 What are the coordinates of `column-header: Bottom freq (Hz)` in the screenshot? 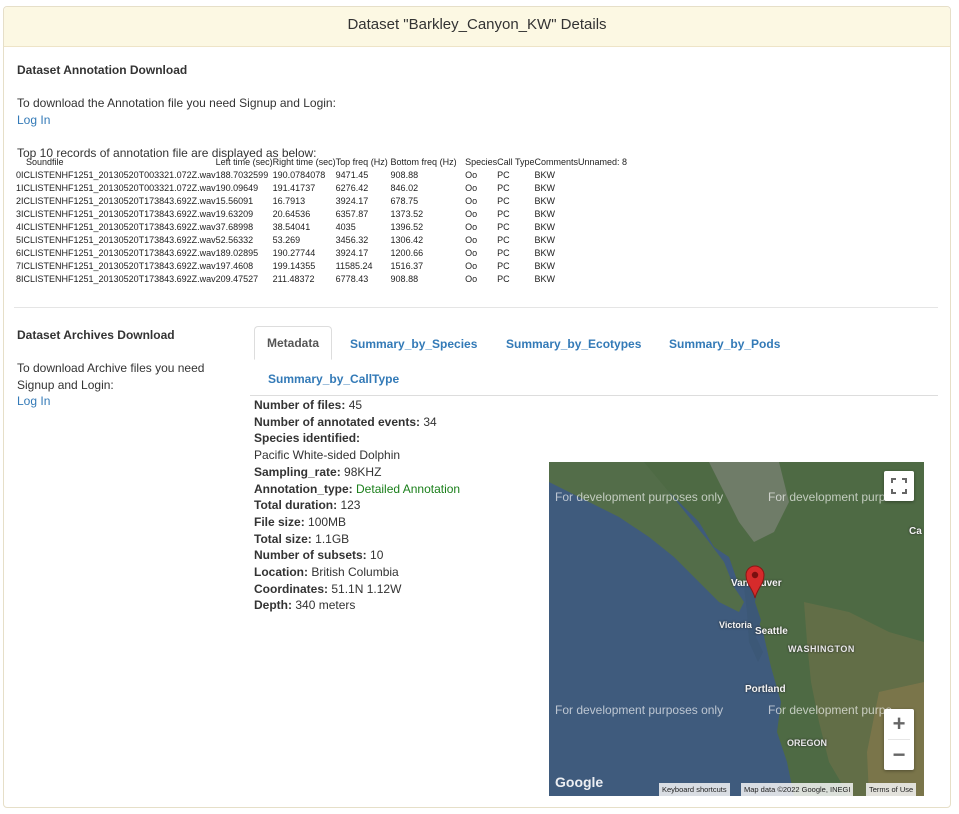 It's located at (423, 161).